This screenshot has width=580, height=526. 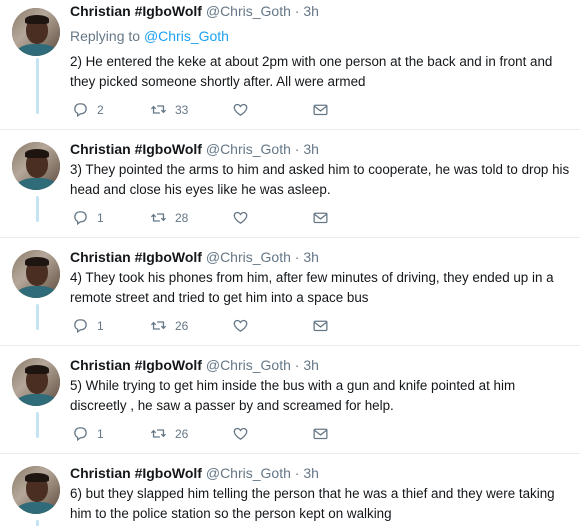 What do you see at coordinates (169, 217) in the screenshot?
I see `retweet-button: 28` at bounding box center [169, 217].